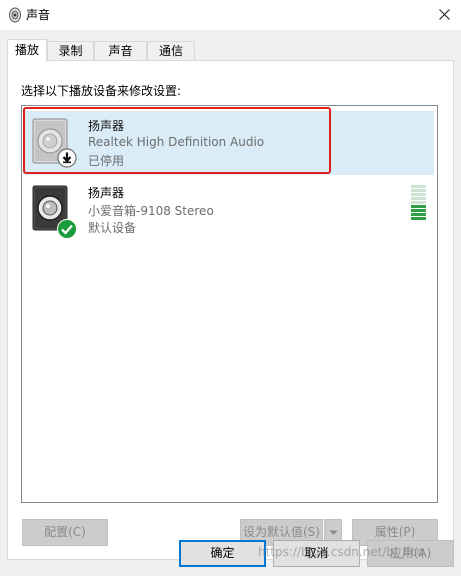 The image size is (461, 576). I want to click on volume-level-meter, so click(418, 203).